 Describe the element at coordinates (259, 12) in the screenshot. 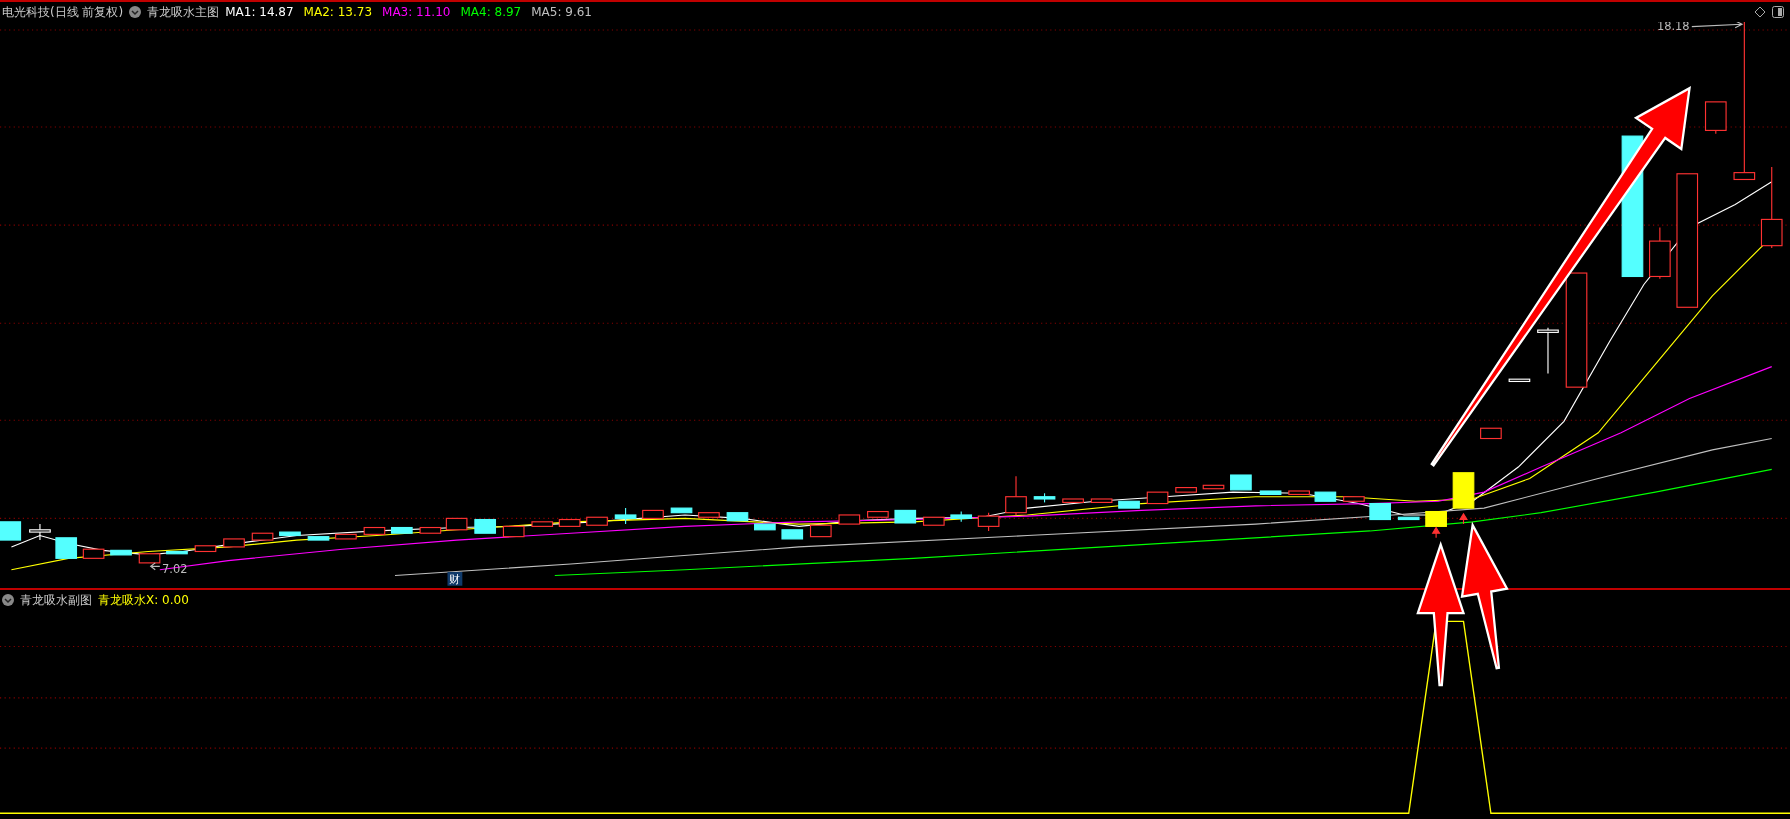

I see `moving-average-label: MA1: 14.87` at that location.